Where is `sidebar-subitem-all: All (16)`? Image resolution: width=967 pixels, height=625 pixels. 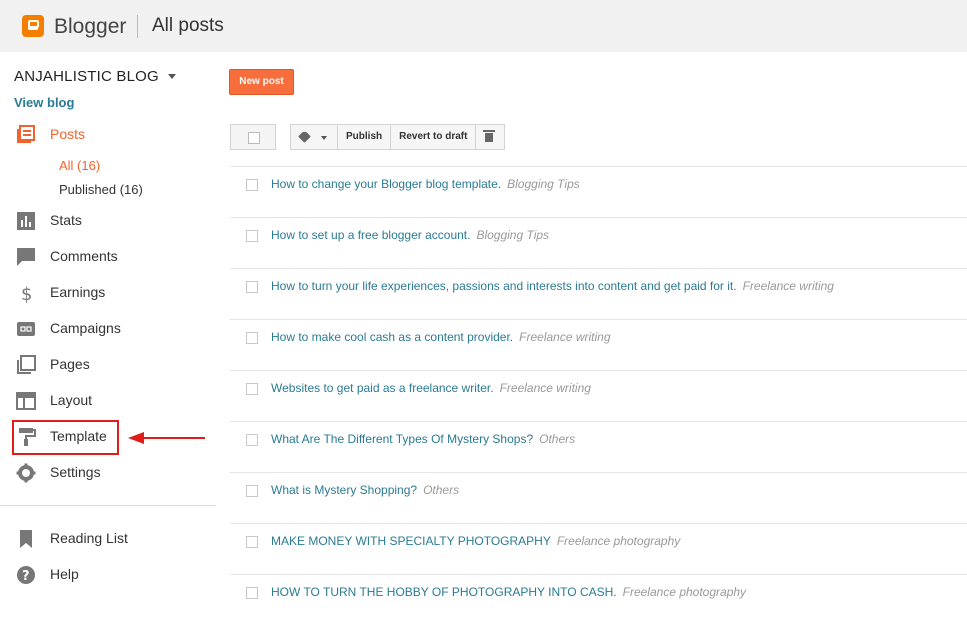 sidebar-subitem-all: All (16) is located at coordinates (79, 165).